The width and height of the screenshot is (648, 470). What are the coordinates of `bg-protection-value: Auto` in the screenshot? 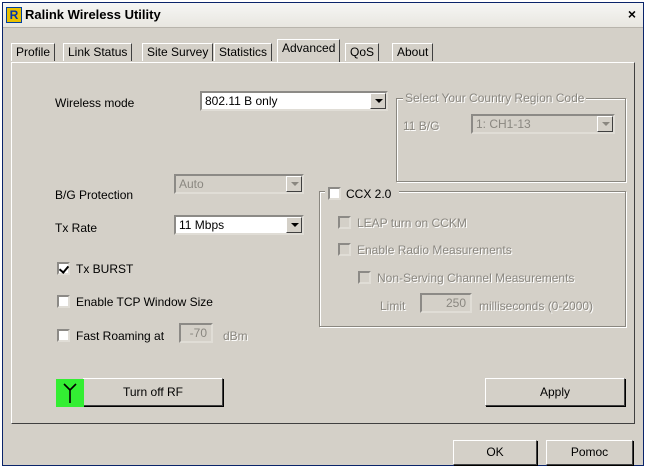 It's located at (191, 184).